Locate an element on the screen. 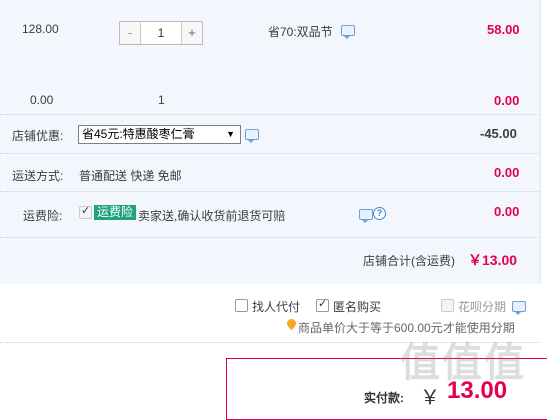 The height and width of the screenshot is (420, 548). help-icon: ? is located at coordinates (379, 213).